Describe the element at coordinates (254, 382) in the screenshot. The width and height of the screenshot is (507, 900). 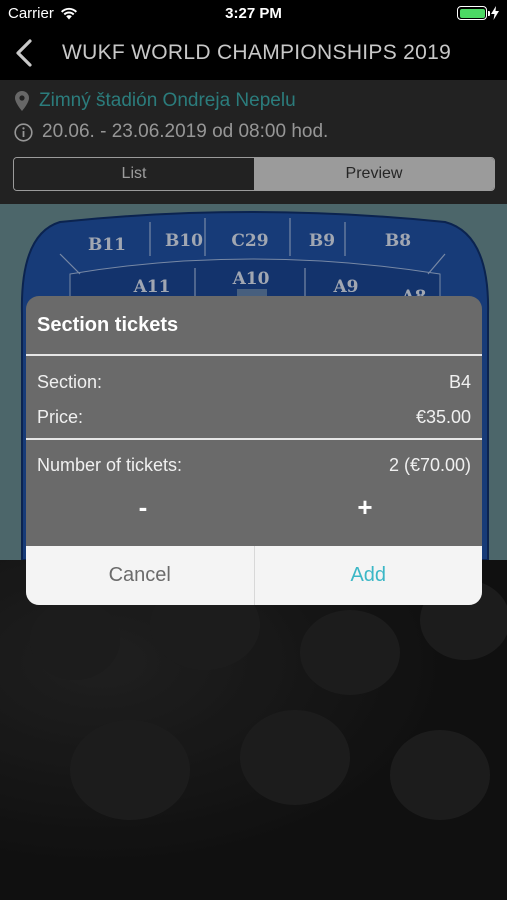
I see `section-row: Section: B4` at that location.